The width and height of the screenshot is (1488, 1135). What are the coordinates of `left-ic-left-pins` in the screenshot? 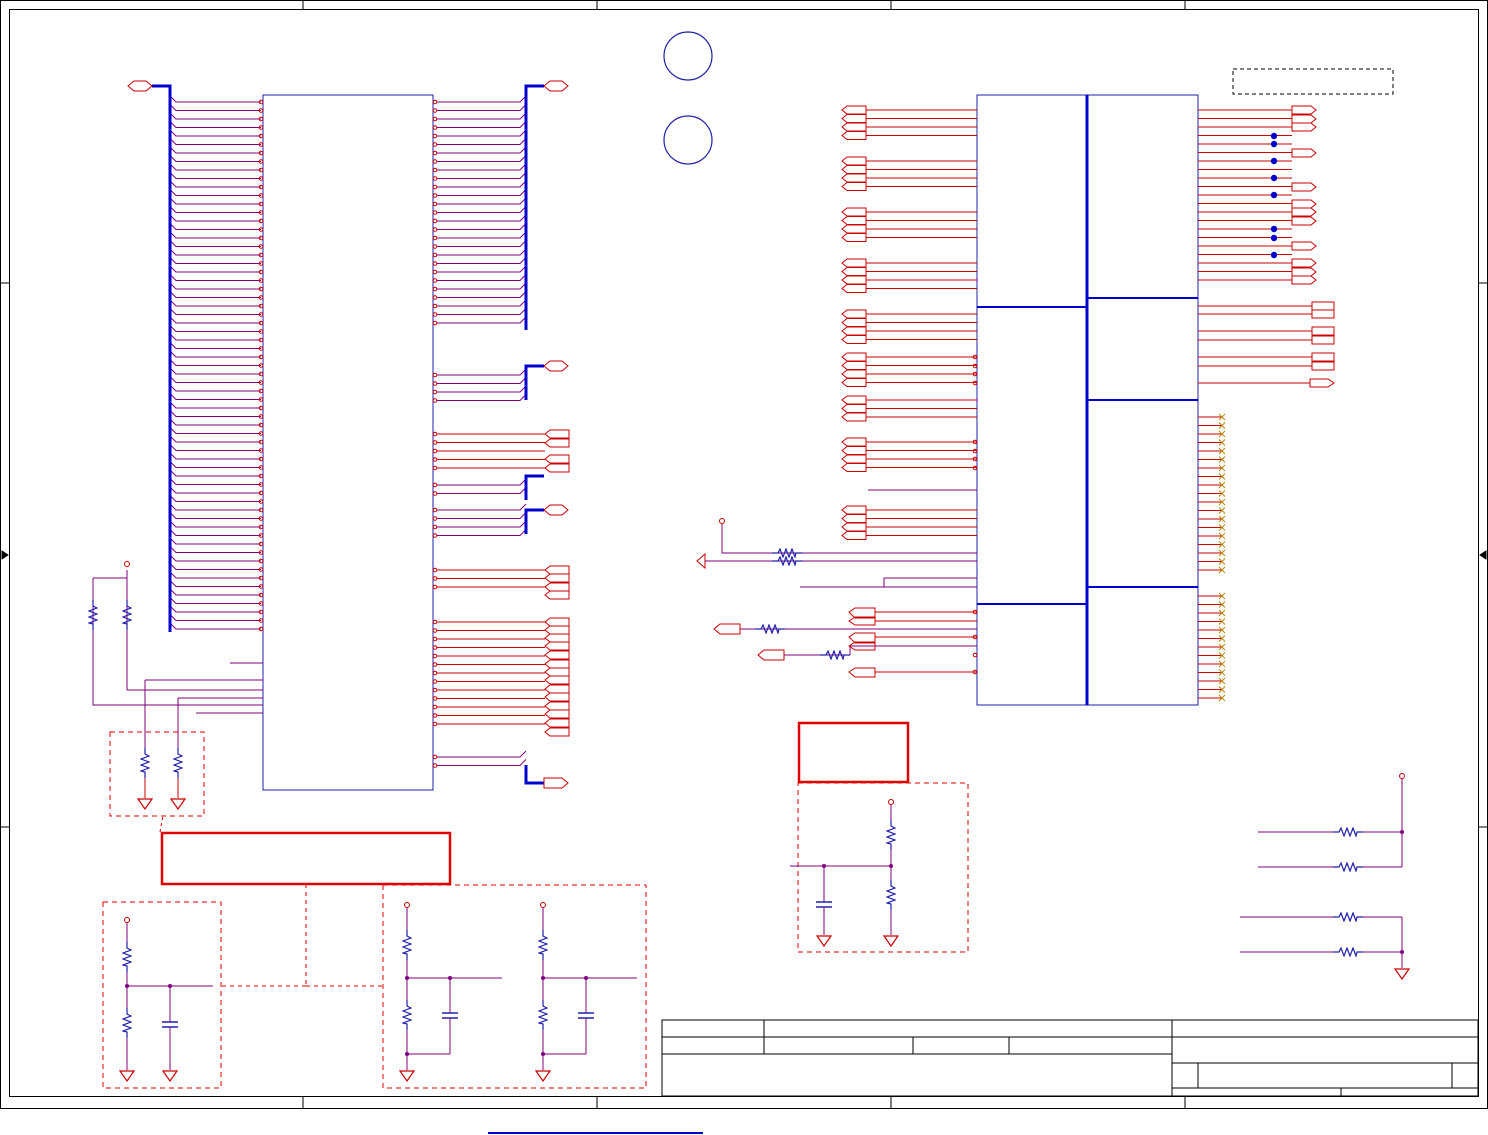 It's located at (216, 363).